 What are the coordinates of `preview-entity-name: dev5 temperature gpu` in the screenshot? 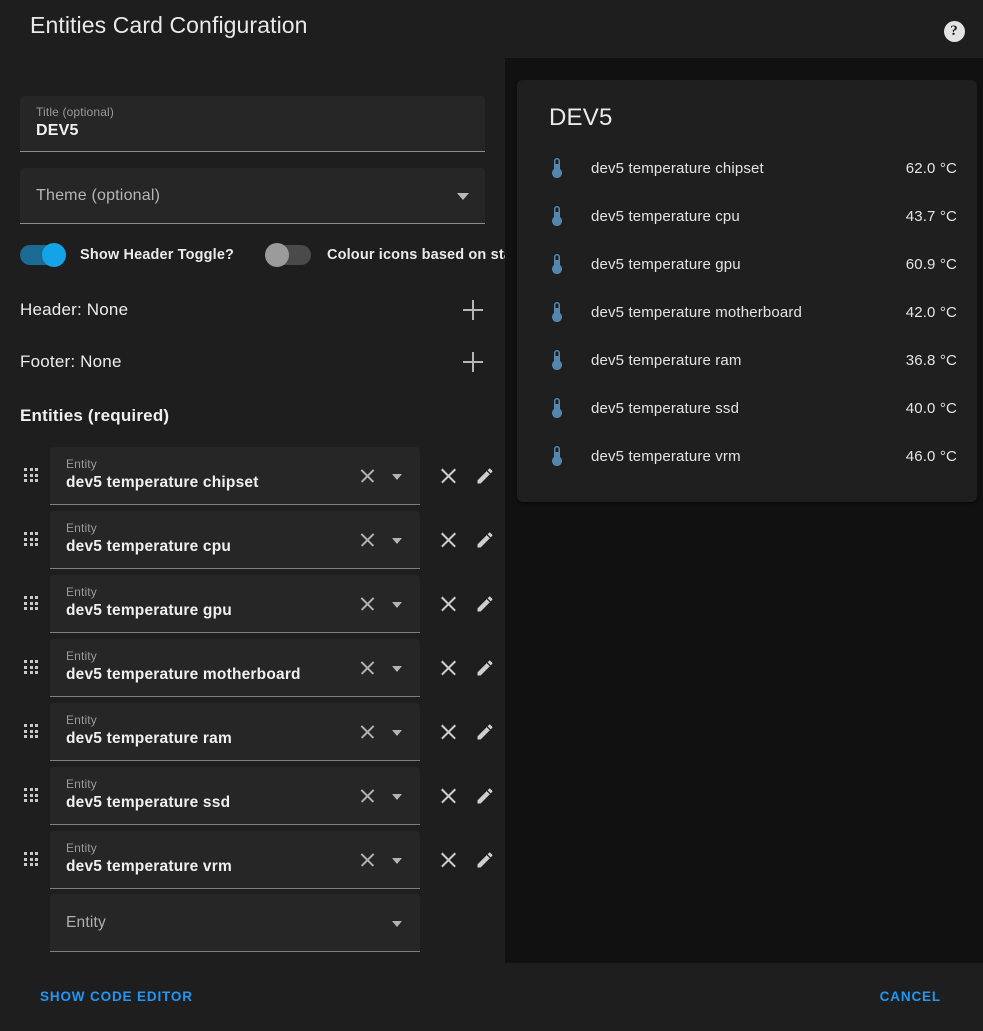 It's located at (666, 264).